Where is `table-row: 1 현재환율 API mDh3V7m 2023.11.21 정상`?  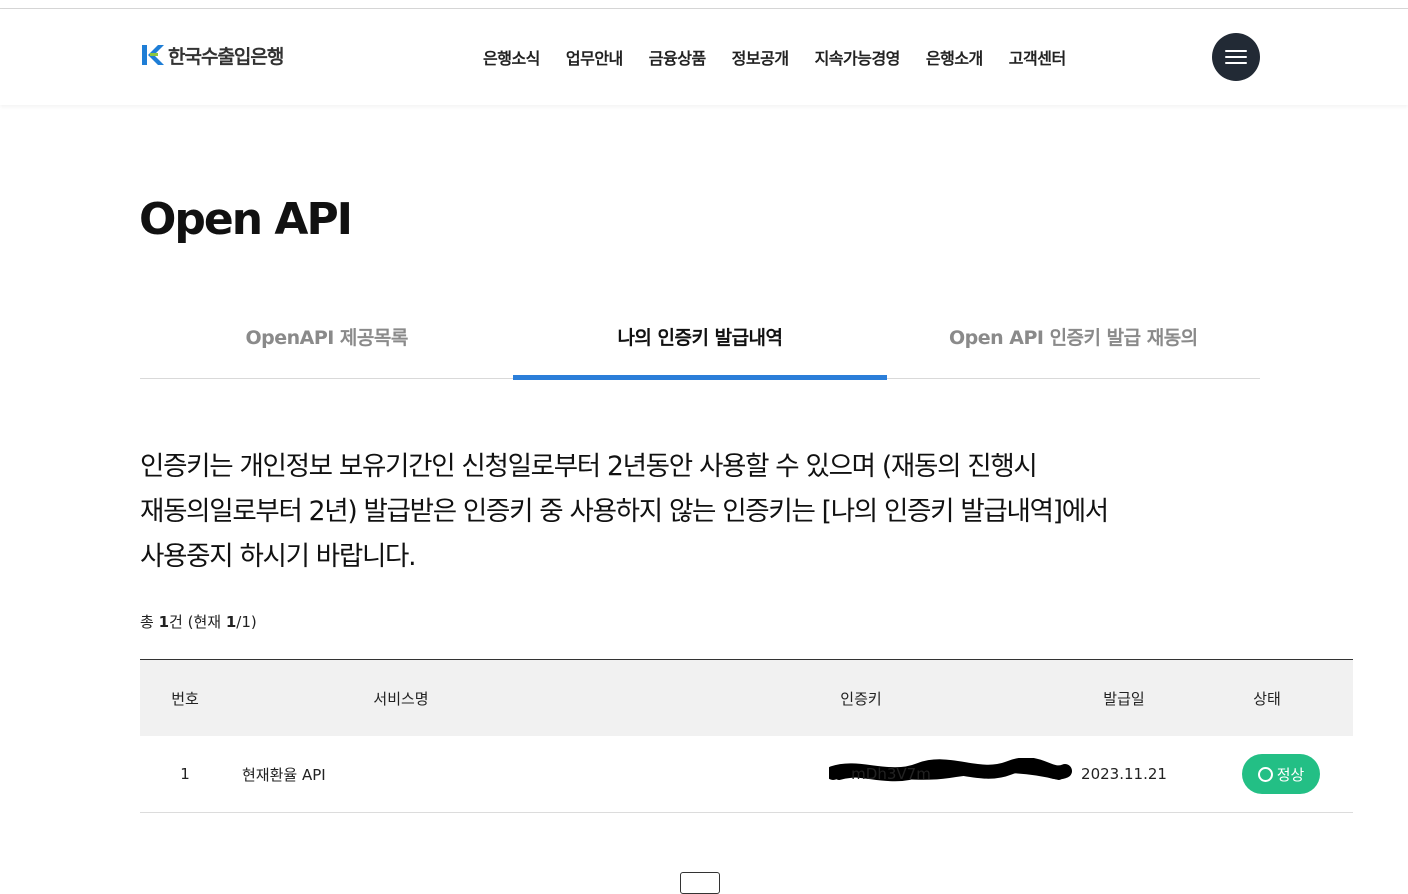 table-row: 1 현재환율 API mDh3V7m 2023.11.21 정상 is located at coordinates (746, 774).